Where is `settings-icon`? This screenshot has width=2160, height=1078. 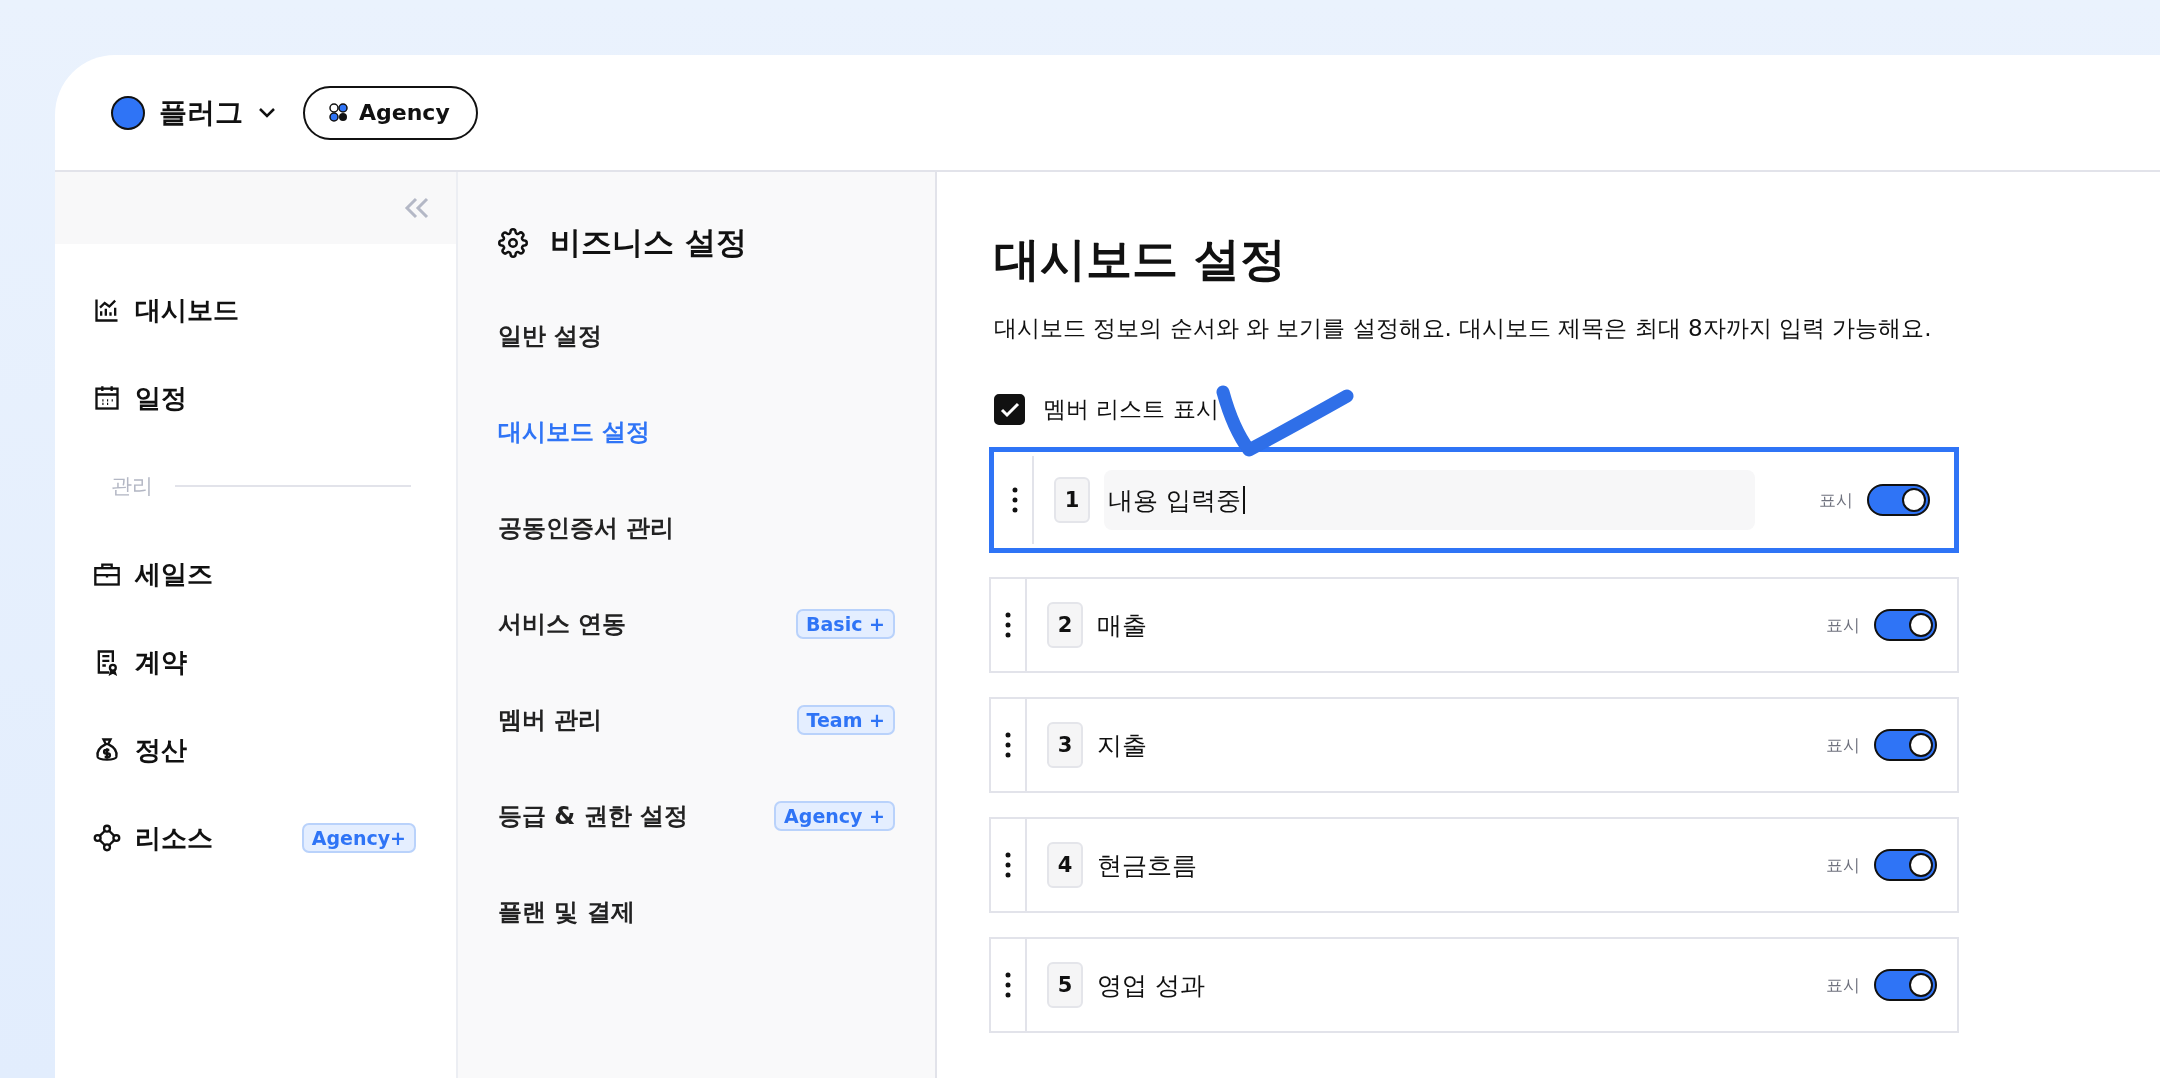 settings-icon is located at coordinates (513, 243).